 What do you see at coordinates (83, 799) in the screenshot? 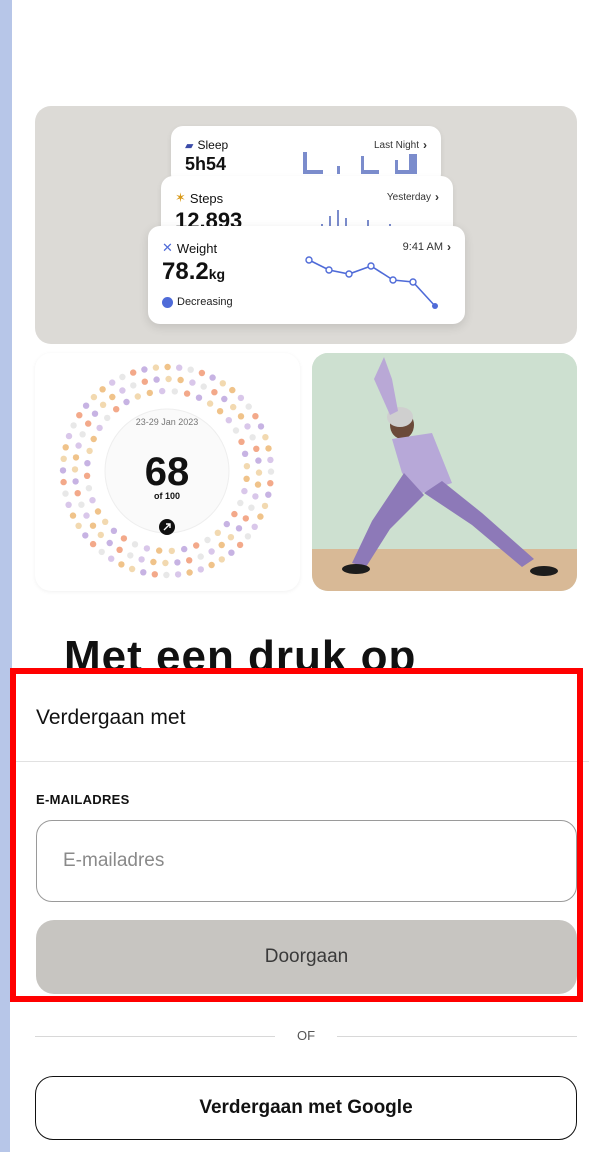
I see `email-label: E-MAILADRES` at bounding box center [83, 799].